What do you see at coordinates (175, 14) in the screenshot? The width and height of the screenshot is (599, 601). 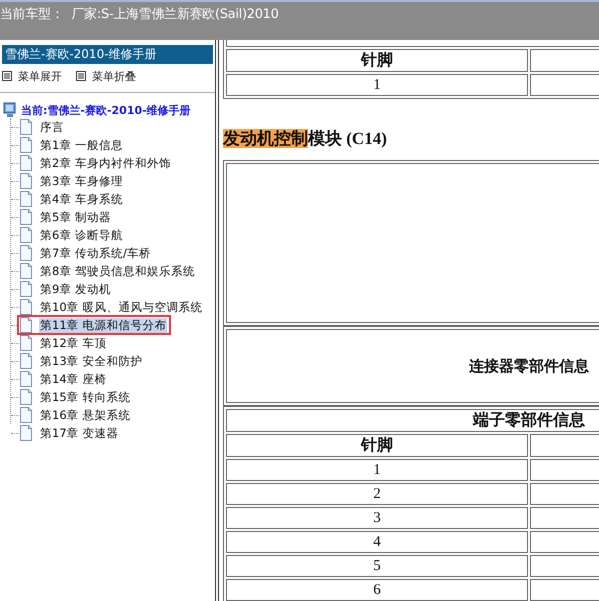 I see `car-model-value: 厂家:S-上海雪佛兰新赛欧(Sail)2010` at bounding box center [175, 14].